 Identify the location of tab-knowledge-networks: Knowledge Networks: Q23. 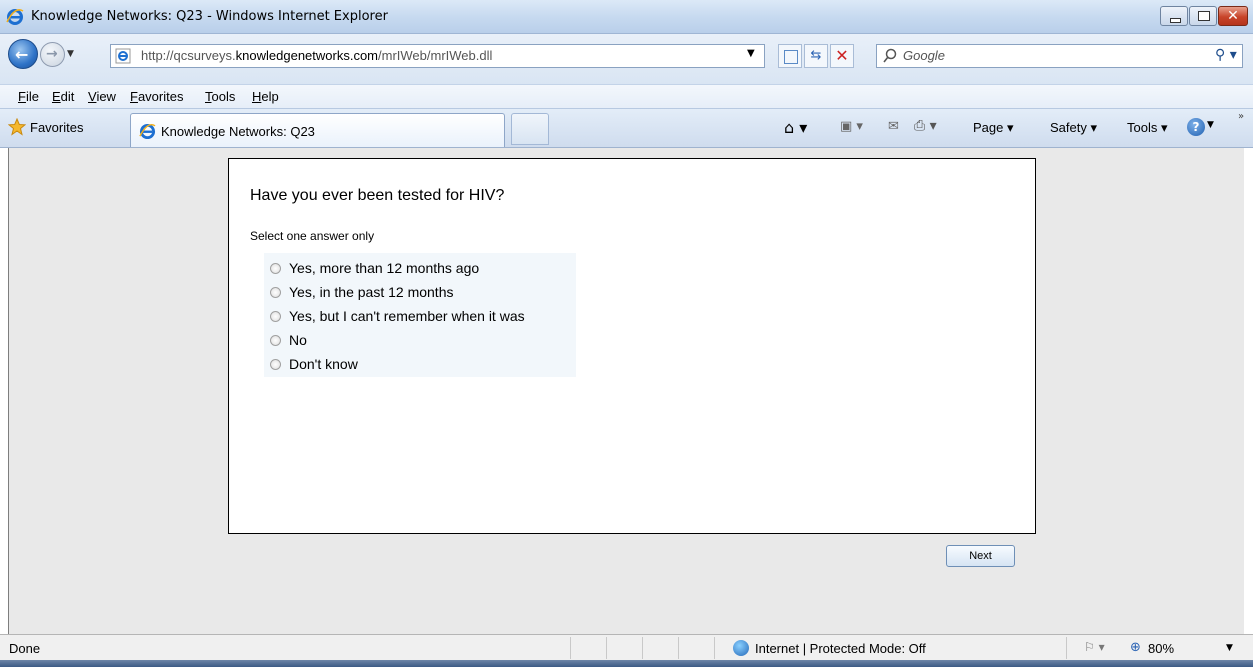
(317, 130).